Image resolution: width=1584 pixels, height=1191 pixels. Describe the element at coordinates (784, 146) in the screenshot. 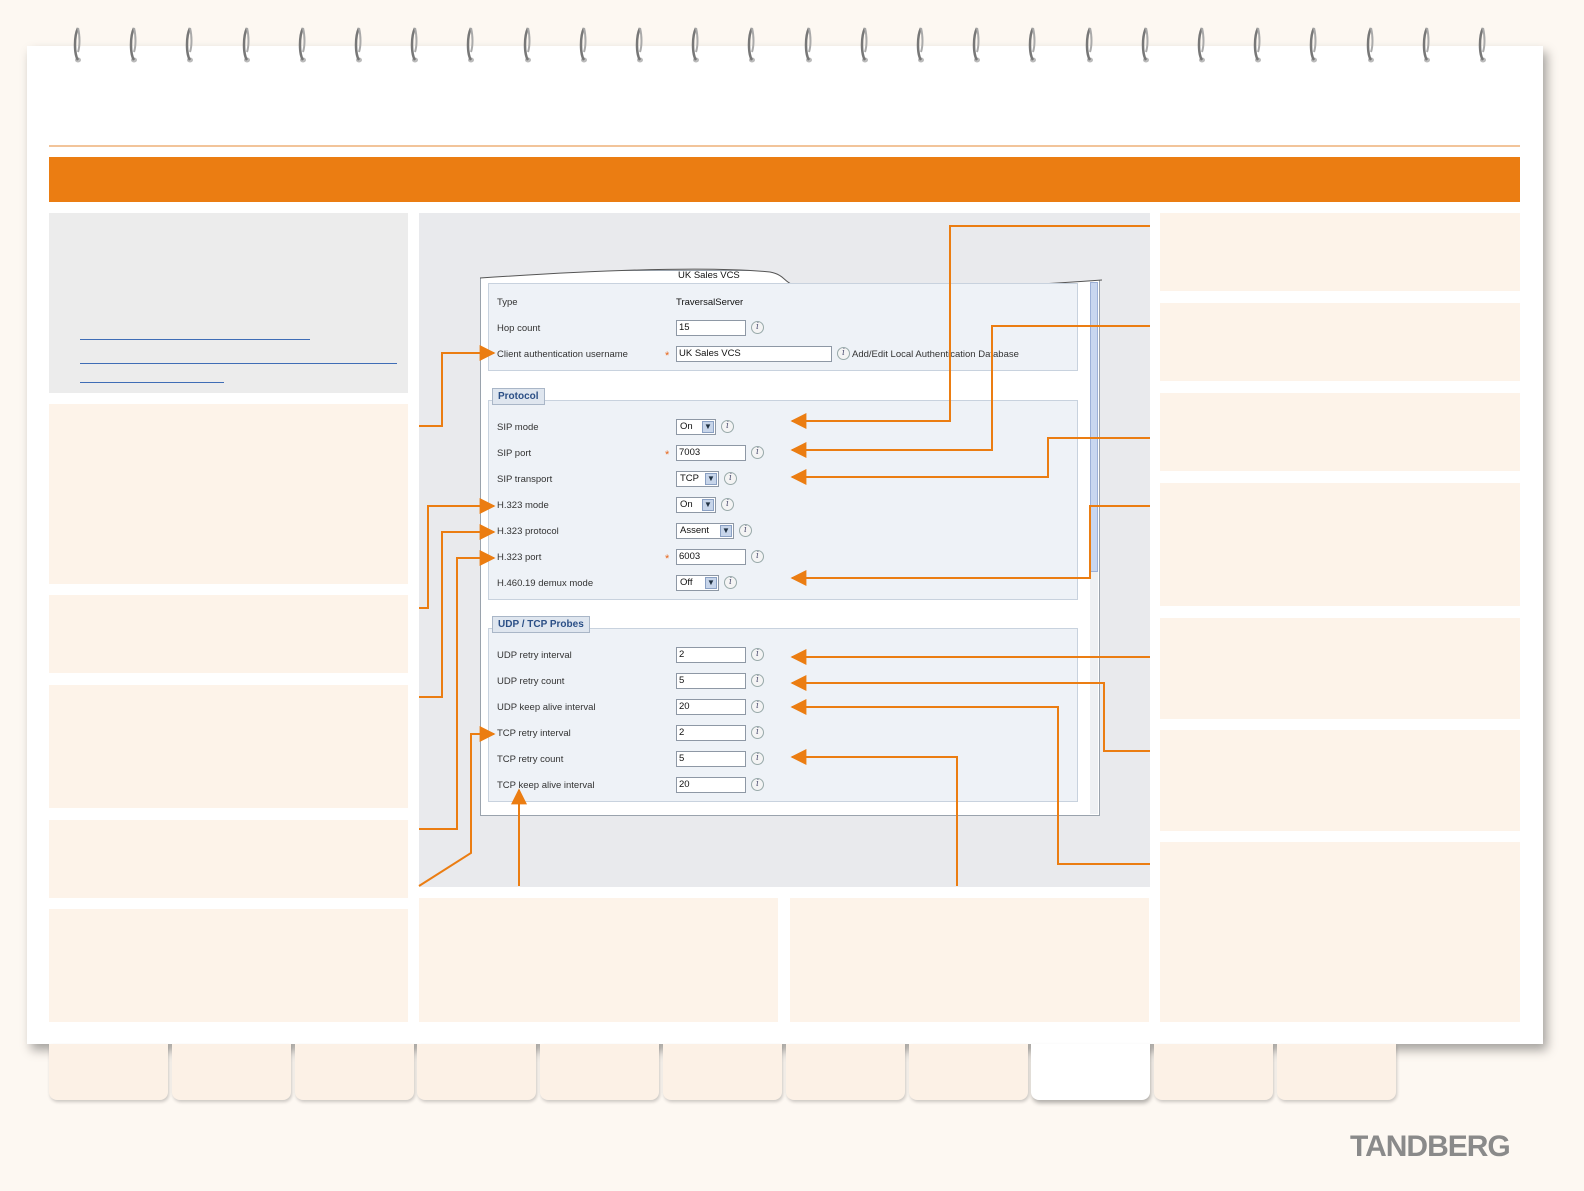

I see `header-rule` at that location.